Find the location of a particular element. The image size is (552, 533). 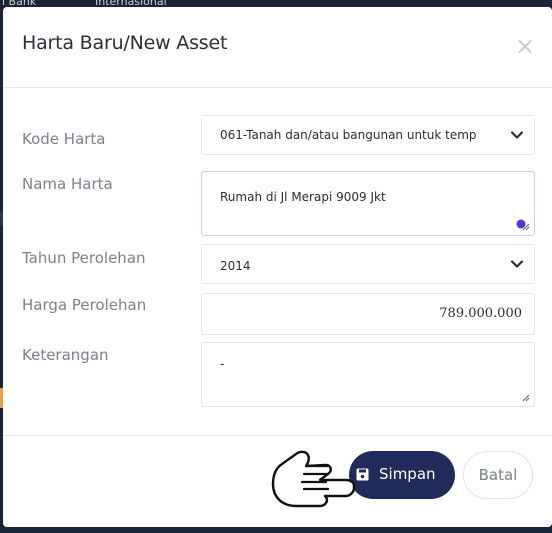

save-button: Simpan is located at coordinates (402, 475).